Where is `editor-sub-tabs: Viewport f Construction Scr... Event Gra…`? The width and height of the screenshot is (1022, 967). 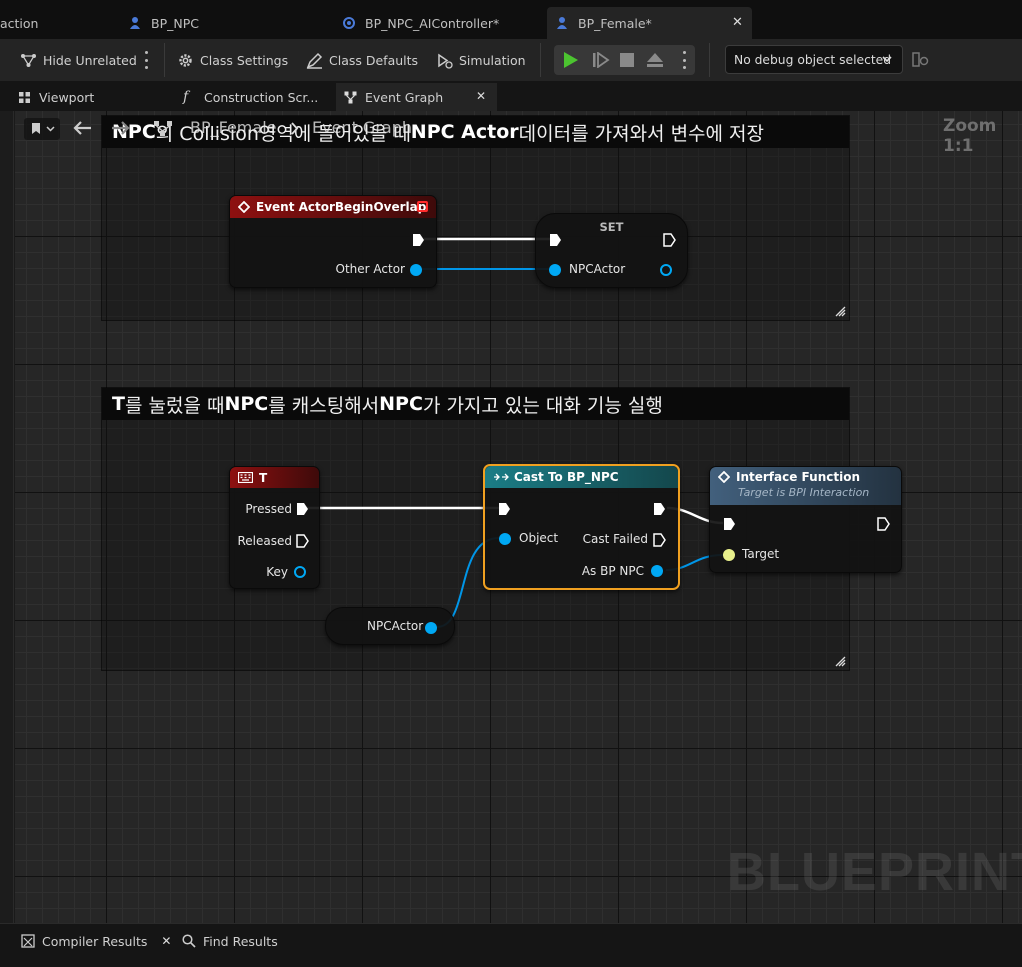
editor-sub-tabs: Viewport f Construction Scr... Event Gra… is located at coordinates (511, 96).